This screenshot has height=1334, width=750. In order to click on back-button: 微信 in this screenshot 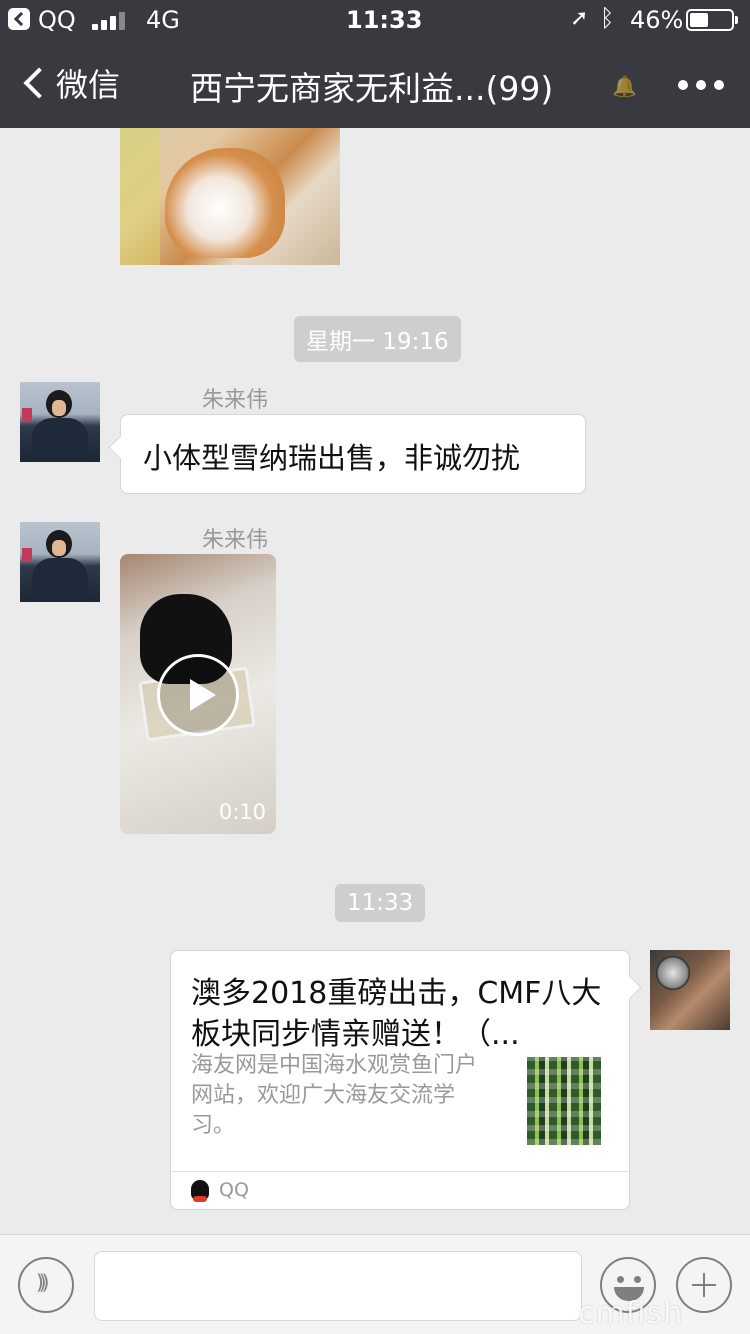, I will do `click(70, 83)`.